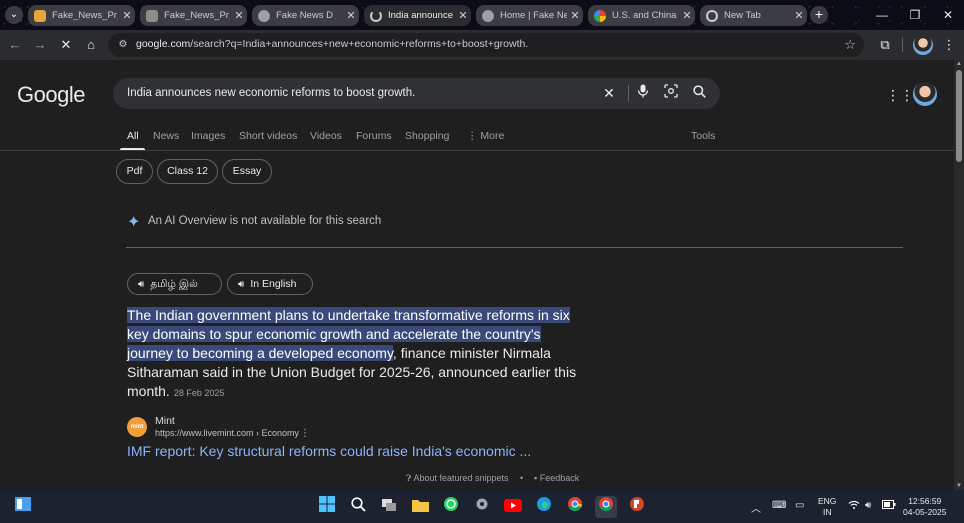  I want to click on volume-icon: 🔊︎, so click(868, 505).